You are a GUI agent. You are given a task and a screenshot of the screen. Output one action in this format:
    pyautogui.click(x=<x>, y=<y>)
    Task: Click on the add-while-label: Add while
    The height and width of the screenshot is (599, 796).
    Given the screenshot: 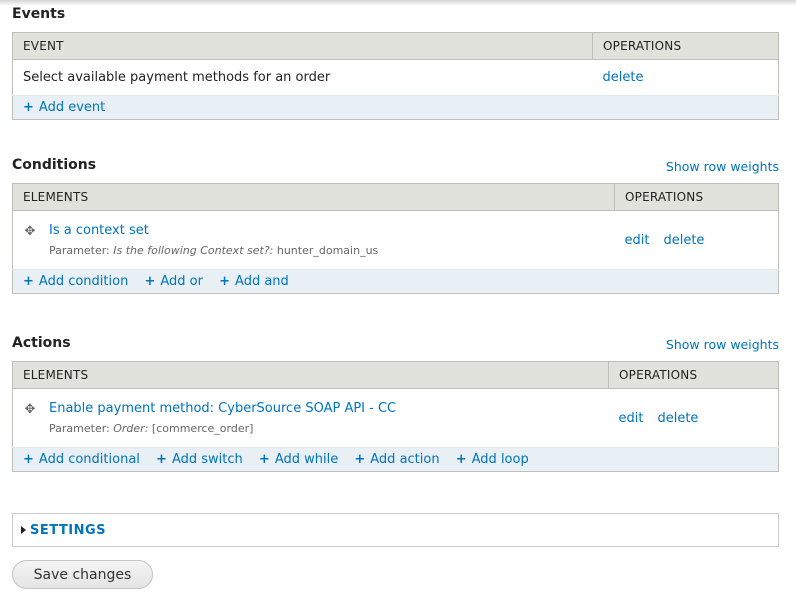 What is the action you would take?
    pyautogui.click(x=306, y=459)
    